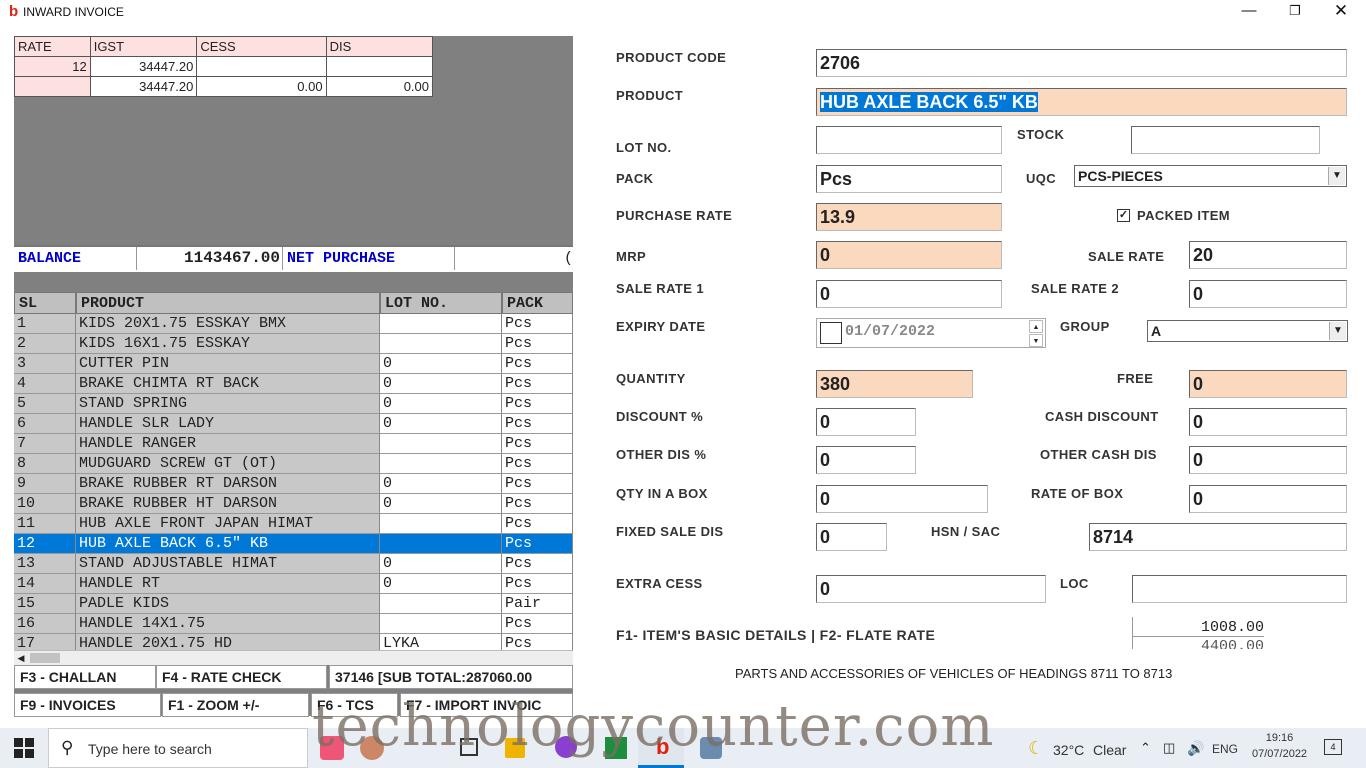  Describe the element at coordinates (1268, 294) in the screenshot. I see `sale-rate2-field: 0` at that location.